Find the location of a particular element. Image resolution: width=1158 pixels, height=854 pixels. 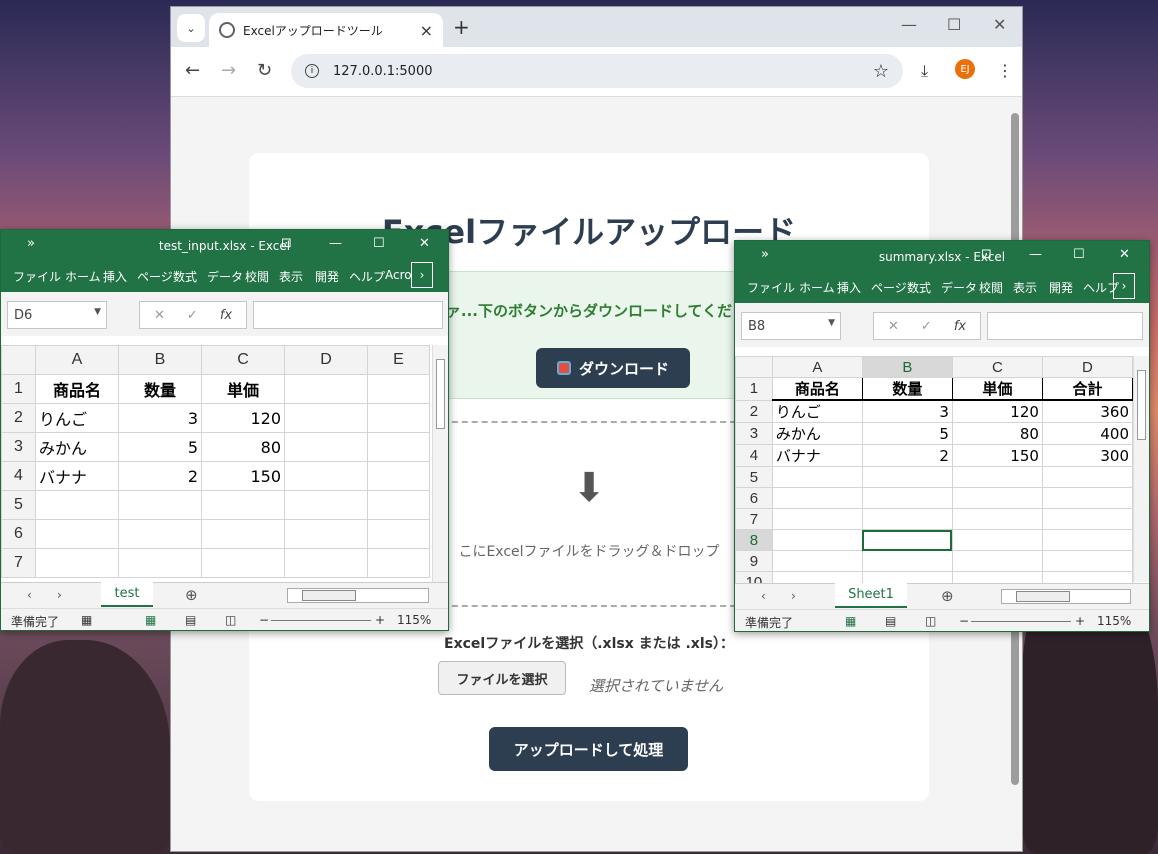

name-box: B8 ▼ is located at coordinates (791, 326).